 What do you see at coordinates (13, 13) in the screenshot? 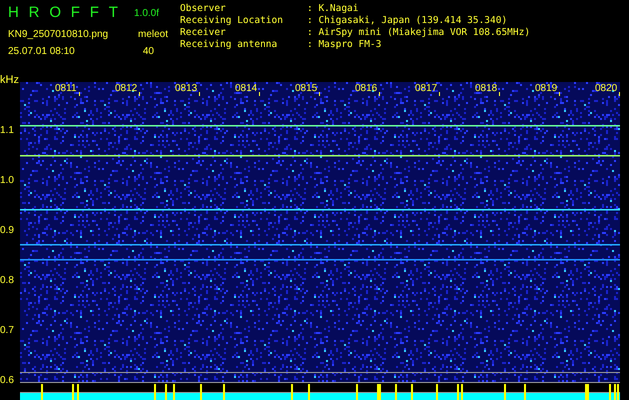
I see `title-letter: H` at bounding box center [13, 13].